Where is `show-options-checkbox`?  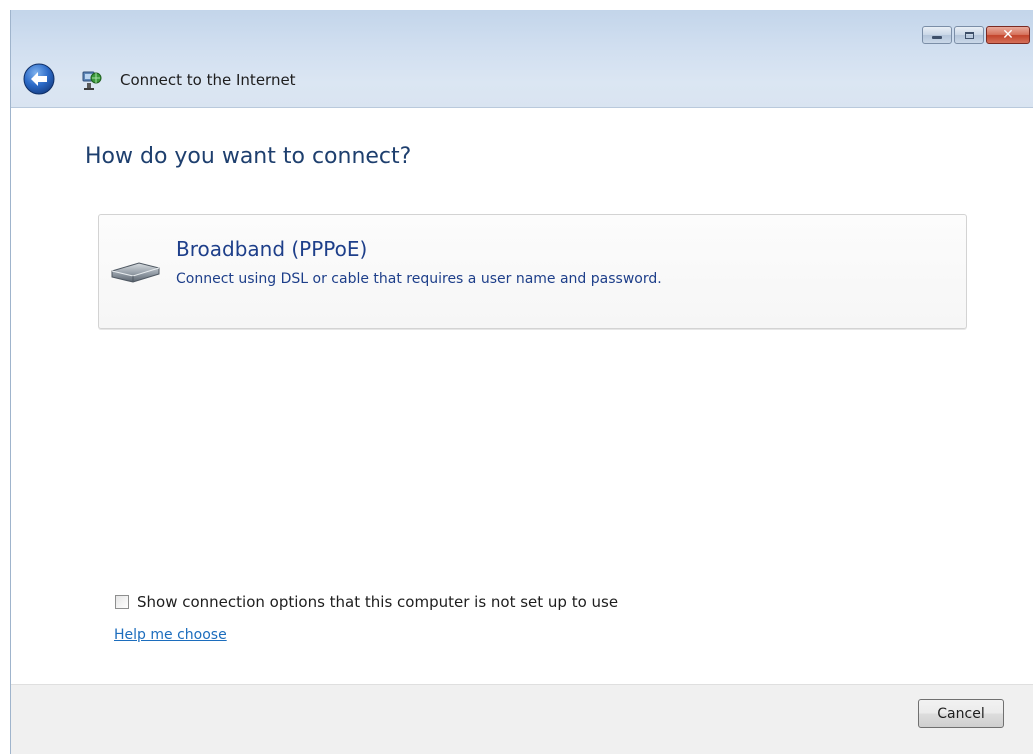
show-options-checkbox is located at coordinates (122, 602).